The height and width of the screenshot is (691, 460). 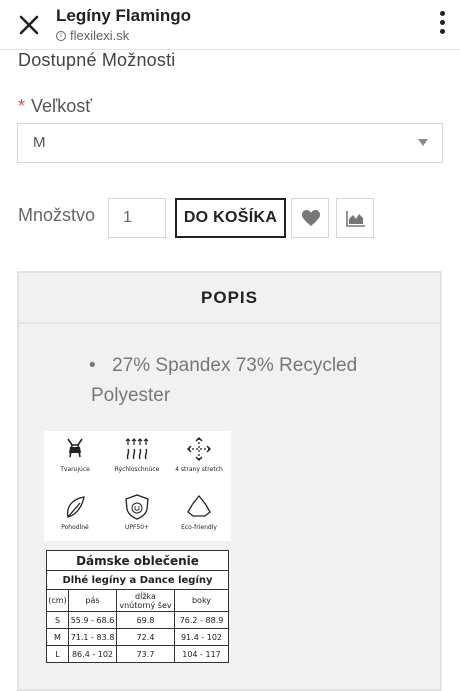 What do you see at coordinates (423, 142) in the screenshot?
I see `chevron-down-icon` at bounding box center [423, 142].